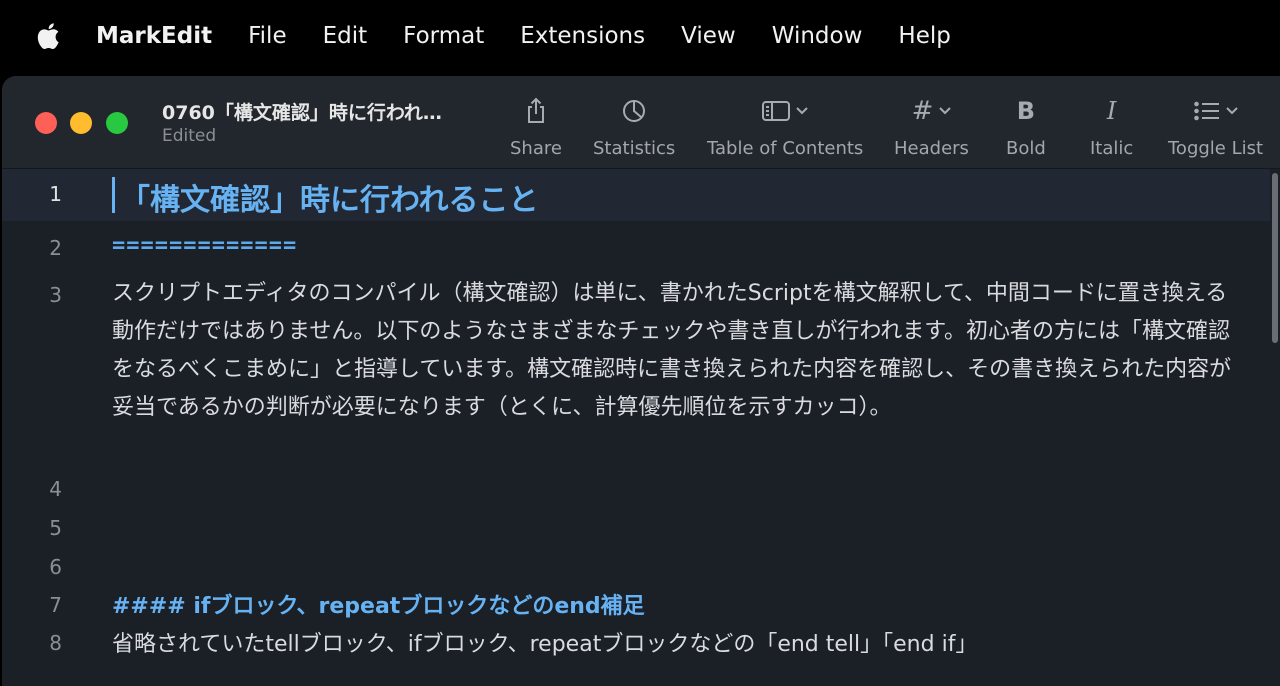  What do you see at coordinates (932, 111) in the screenshot?
I see `headers-icon: #` at bounding box center [932, 111].